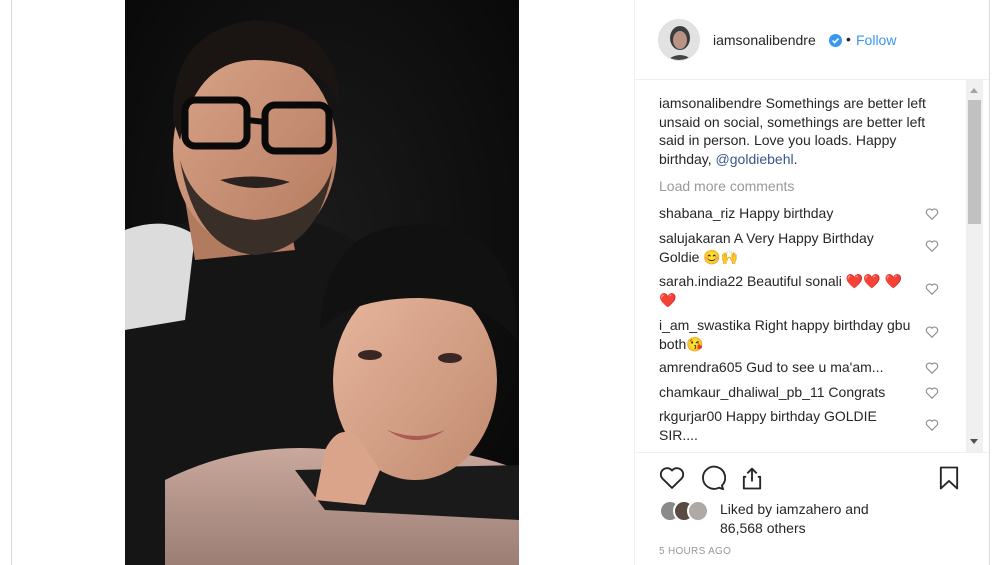  I want to click on caption-mention: @goldiebehl, so click(755, 159).